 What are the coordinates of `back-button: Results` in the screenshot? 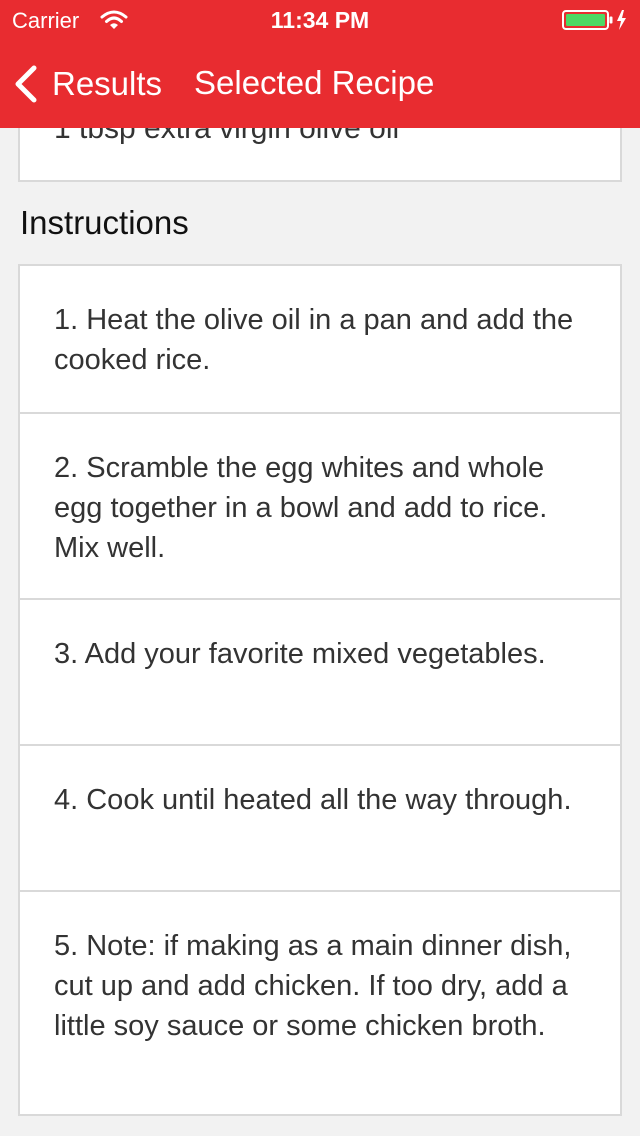 It's located at (92, 84).